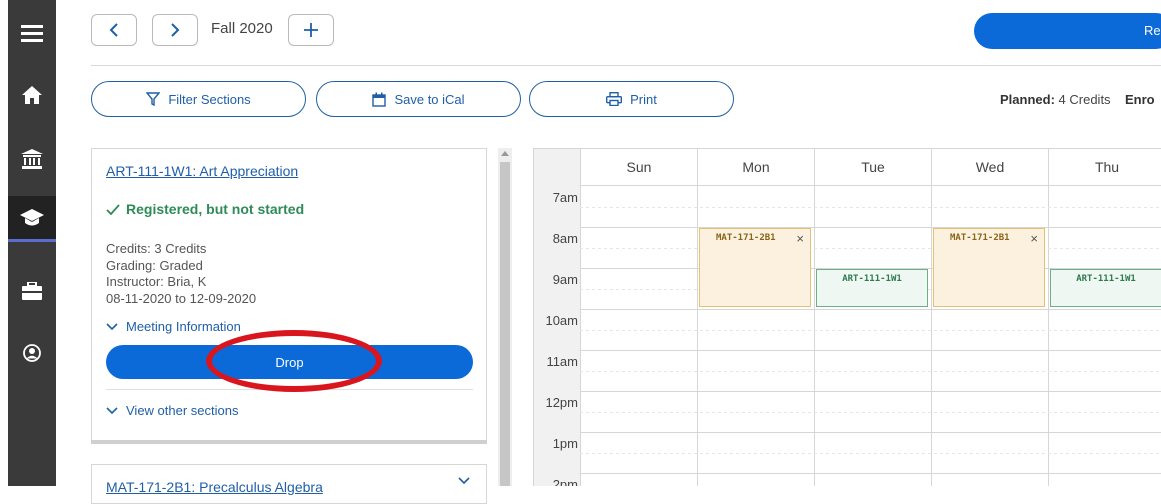 The width and height of the screenshot is (1161, 504). What do you see at coordinates (561, 320) in the screenshot?
I see `time-label: 10am` at bounding box center [561, 320].